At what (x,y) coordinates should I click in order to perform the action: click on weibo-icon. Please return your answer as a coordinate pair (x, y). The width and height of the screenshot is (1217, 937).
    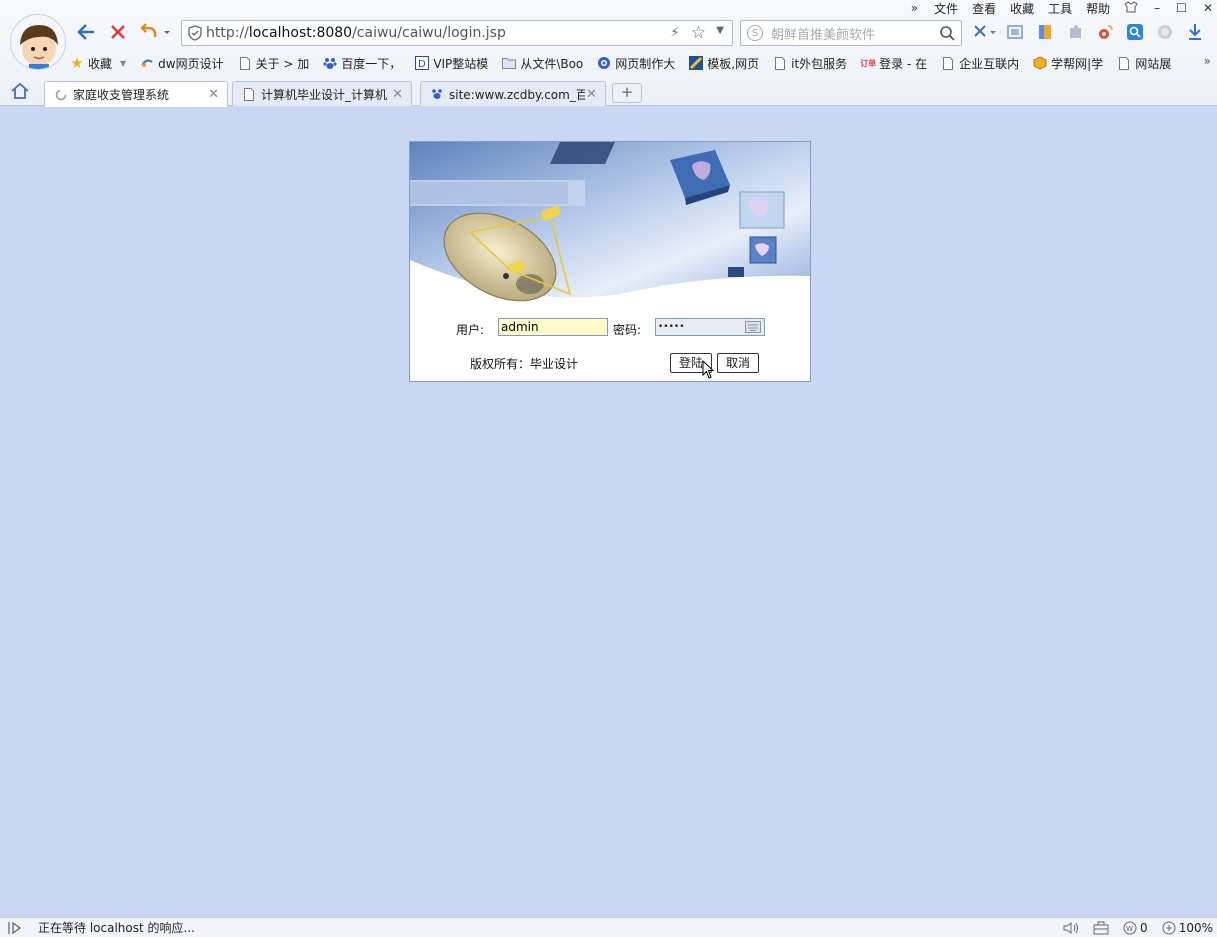
    Looking at the image, I should click on (1105, 32).